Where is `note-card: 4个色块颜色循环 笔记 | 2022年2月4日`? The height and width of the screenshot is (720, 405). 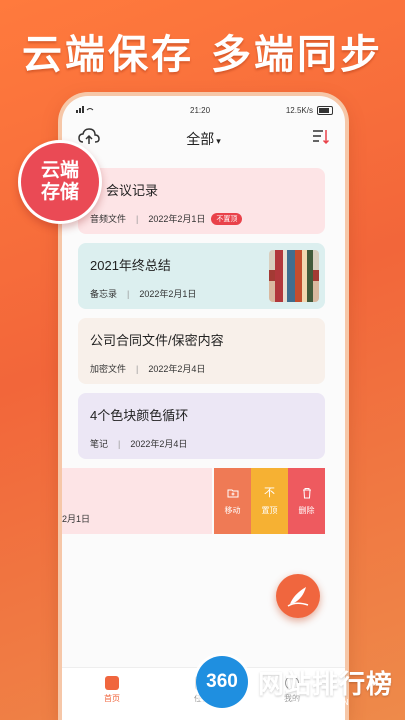 note-card: 4个色块颜色循环 笔记 | 2022年2月4日 is located at coordinates (201, 426).